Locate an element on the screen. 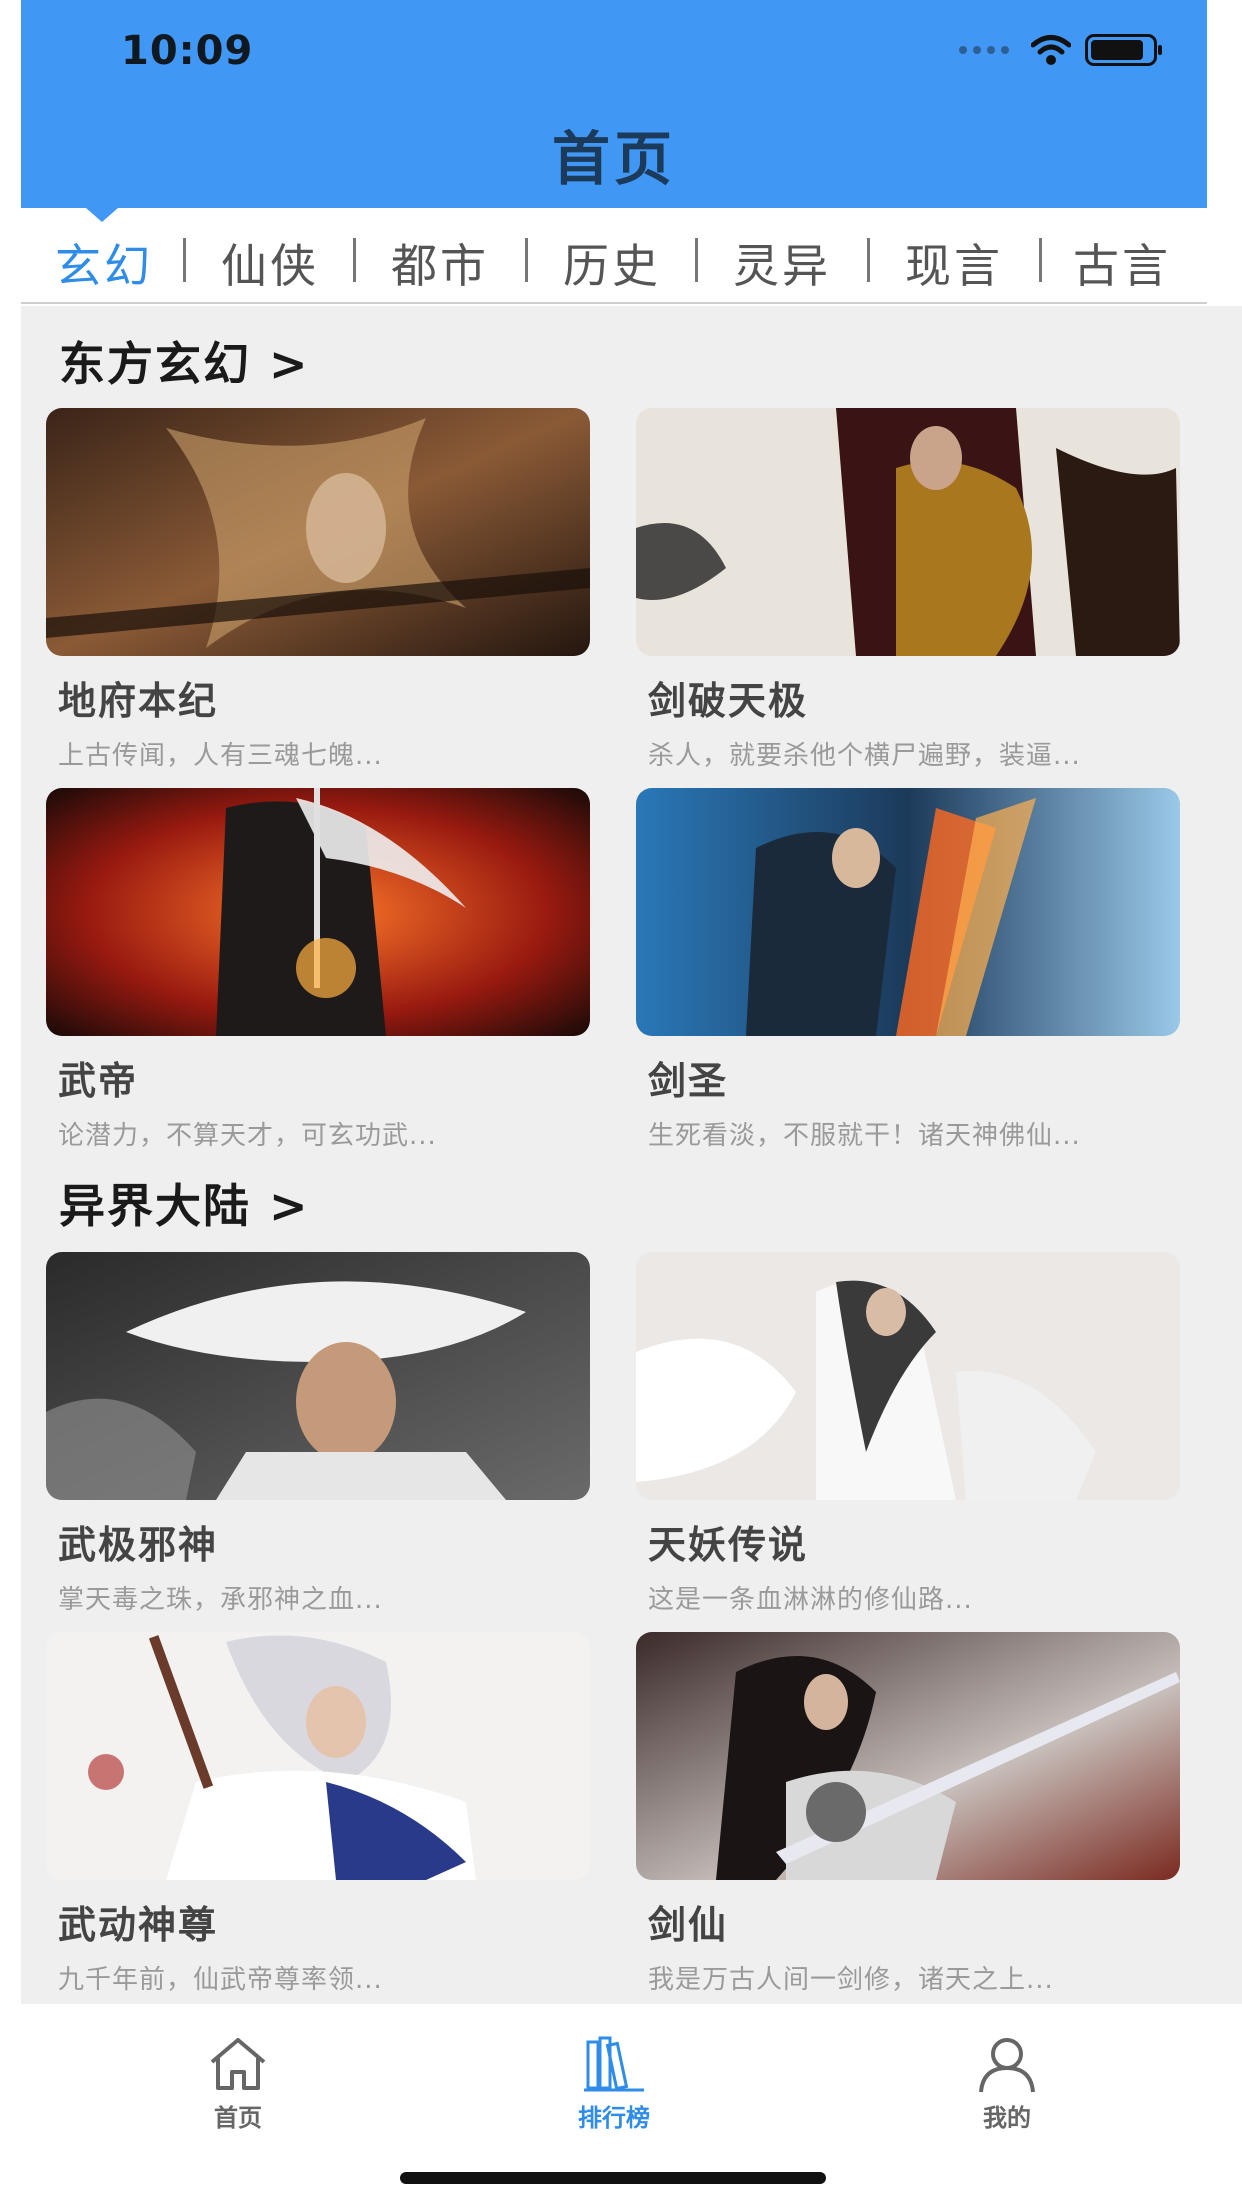  book-title: 剑仙 is located at coordinates (688, 1925).